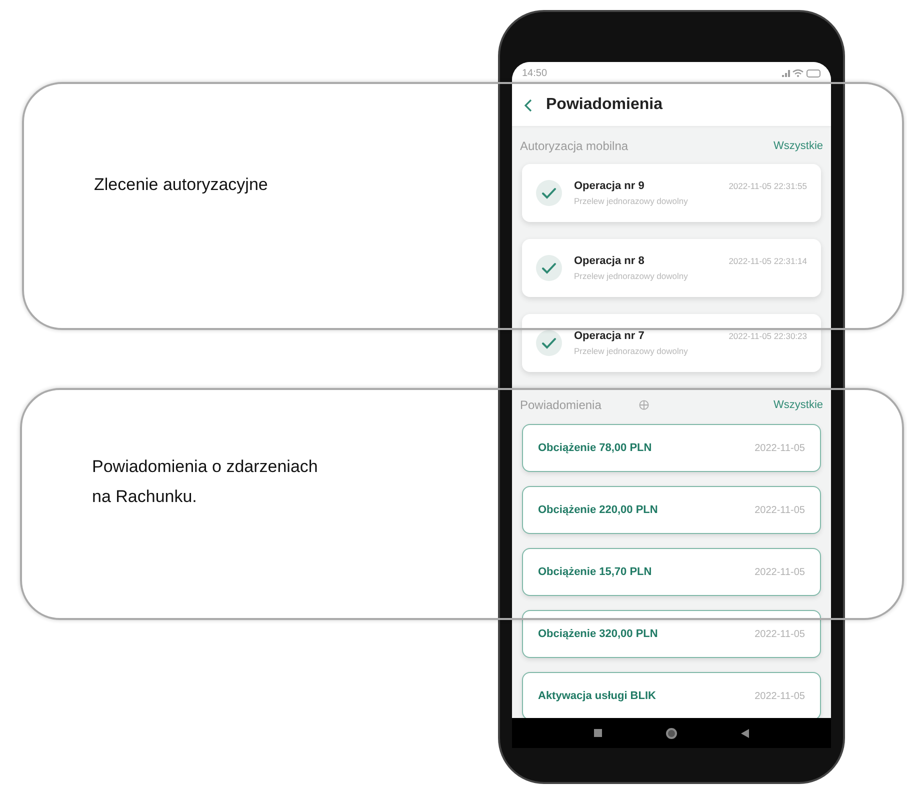 This screenshot has width=907, height=790. What do you see at coordinates (598, 510) in the screenshot?
I see `notification-title: Obciążenie 220,00 PLN` at bounding box center [598, 510].